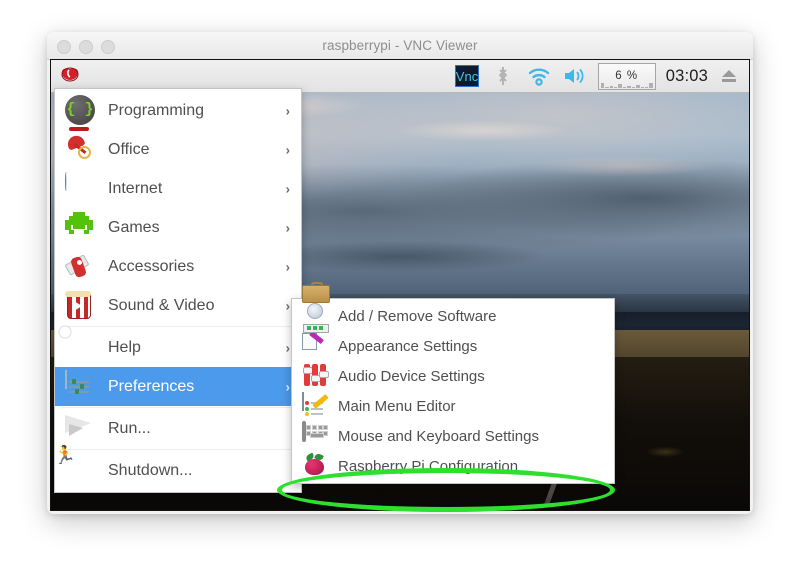 Image resolution: width=800 pixels, height=564 pixels. I want to click on office-icon, so click(81, 146).